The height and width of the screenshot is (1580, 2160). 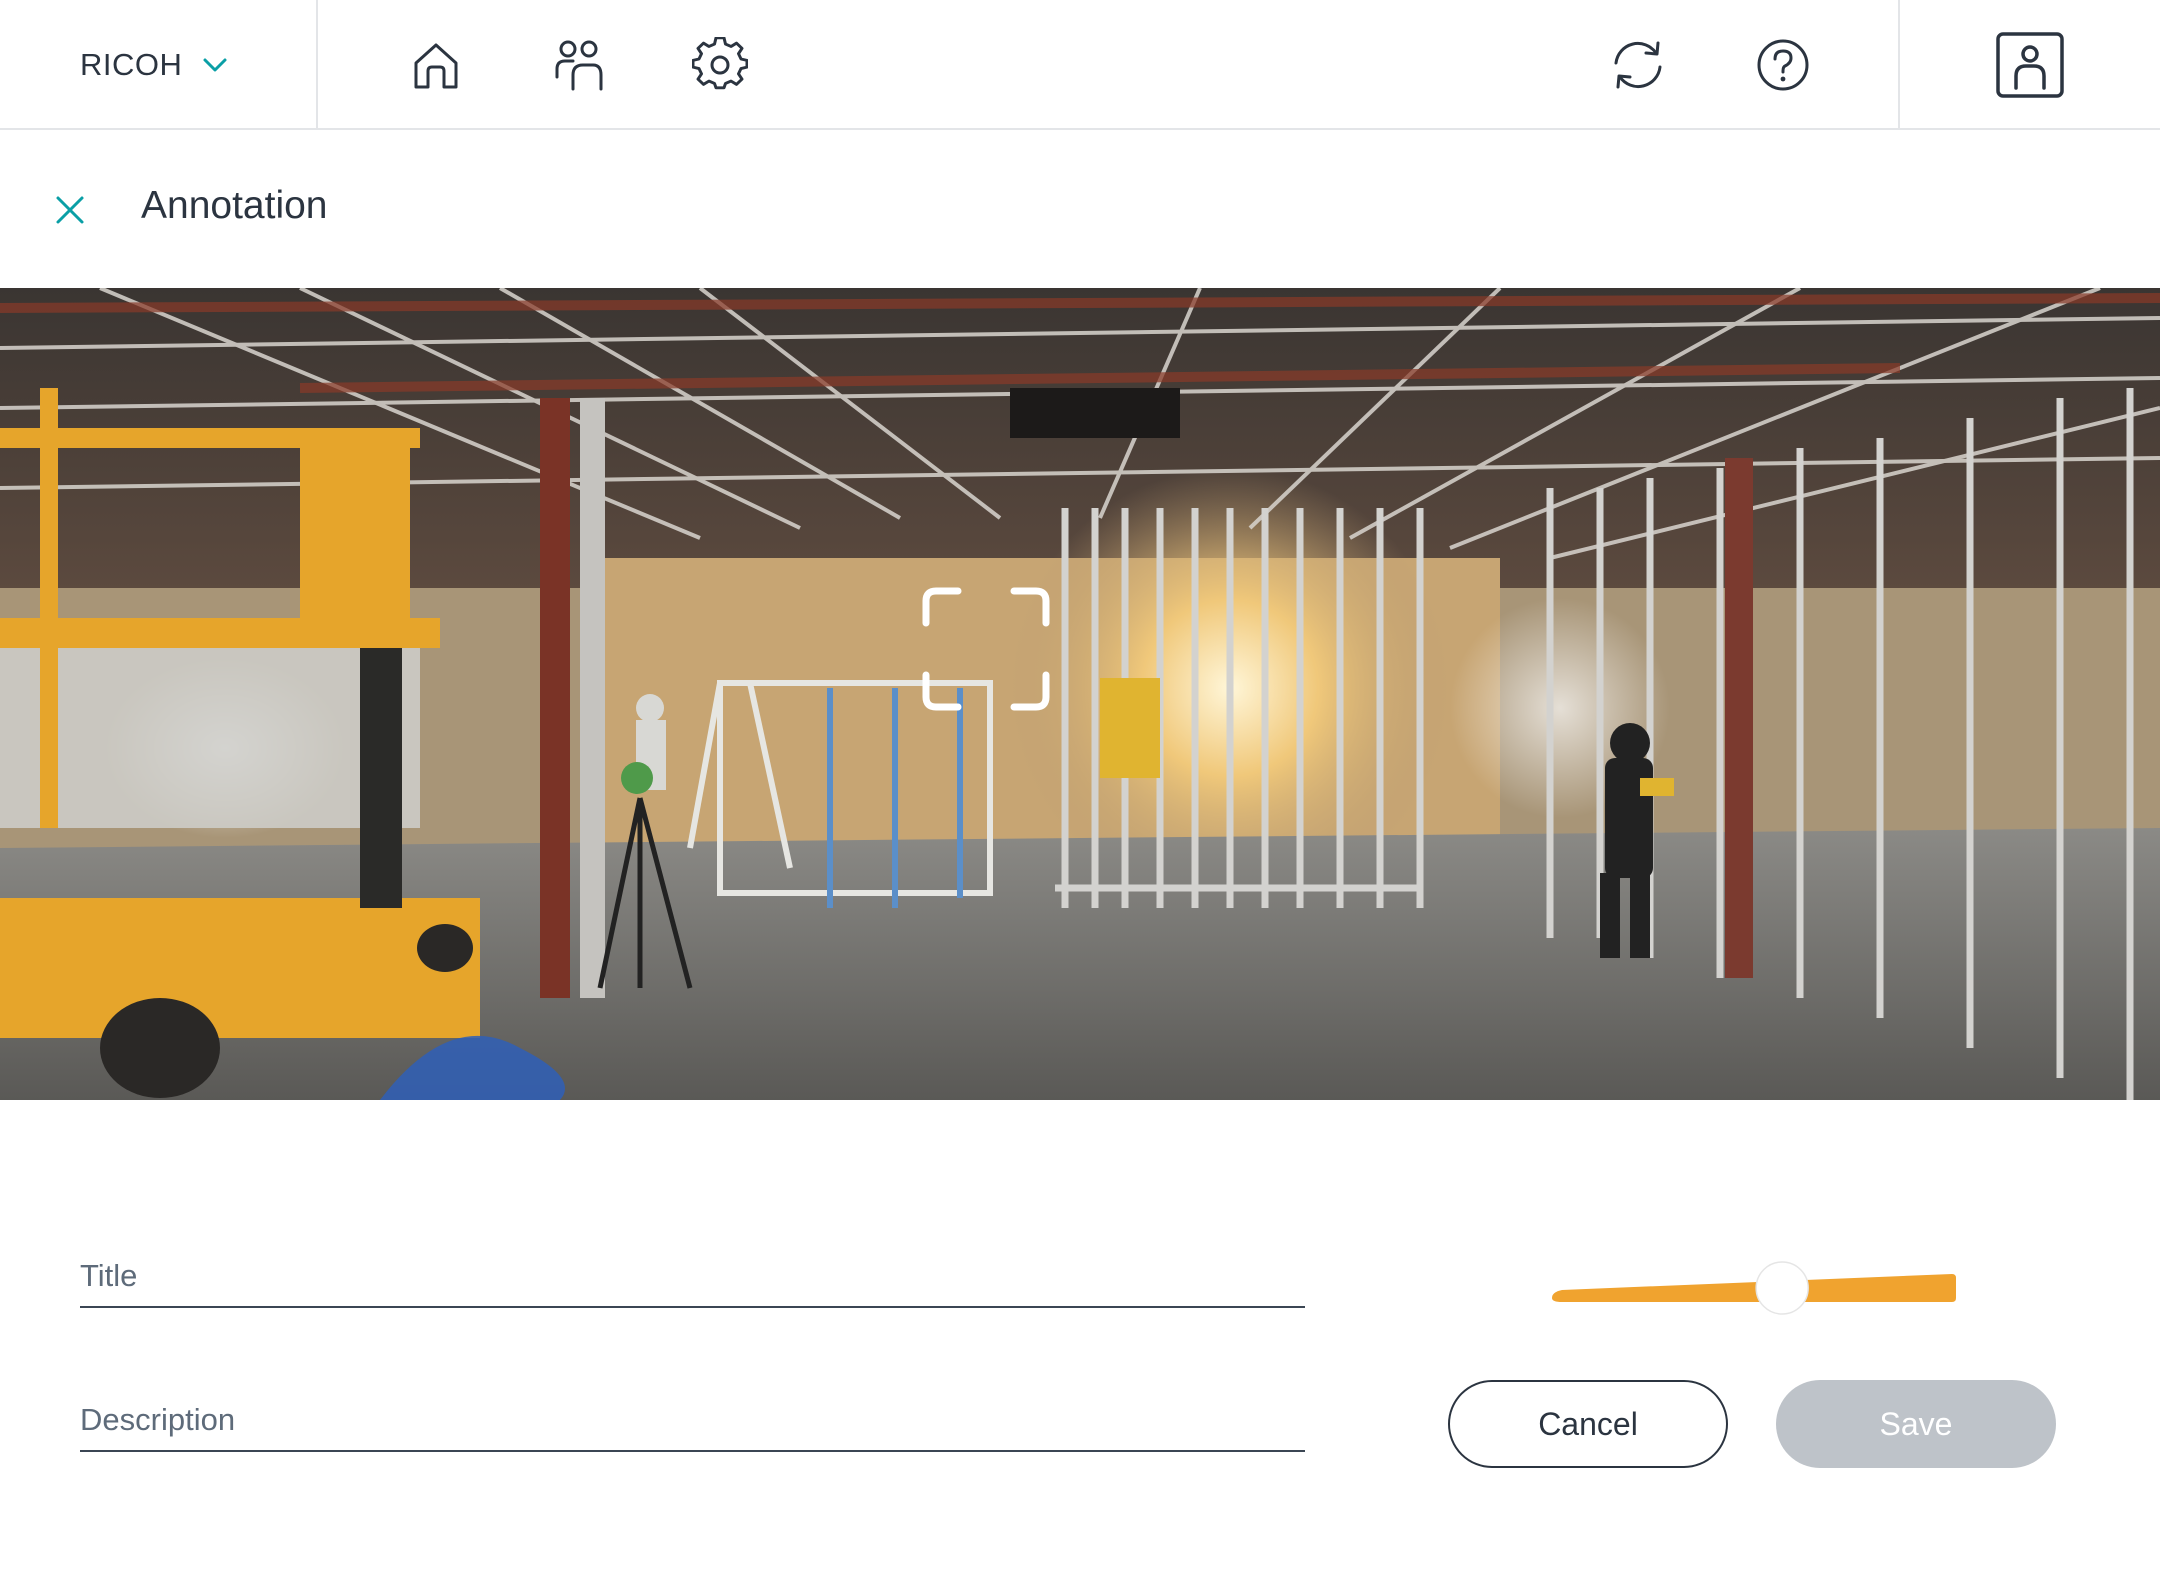 I want to click on close-button, so click(x=70, y=210).